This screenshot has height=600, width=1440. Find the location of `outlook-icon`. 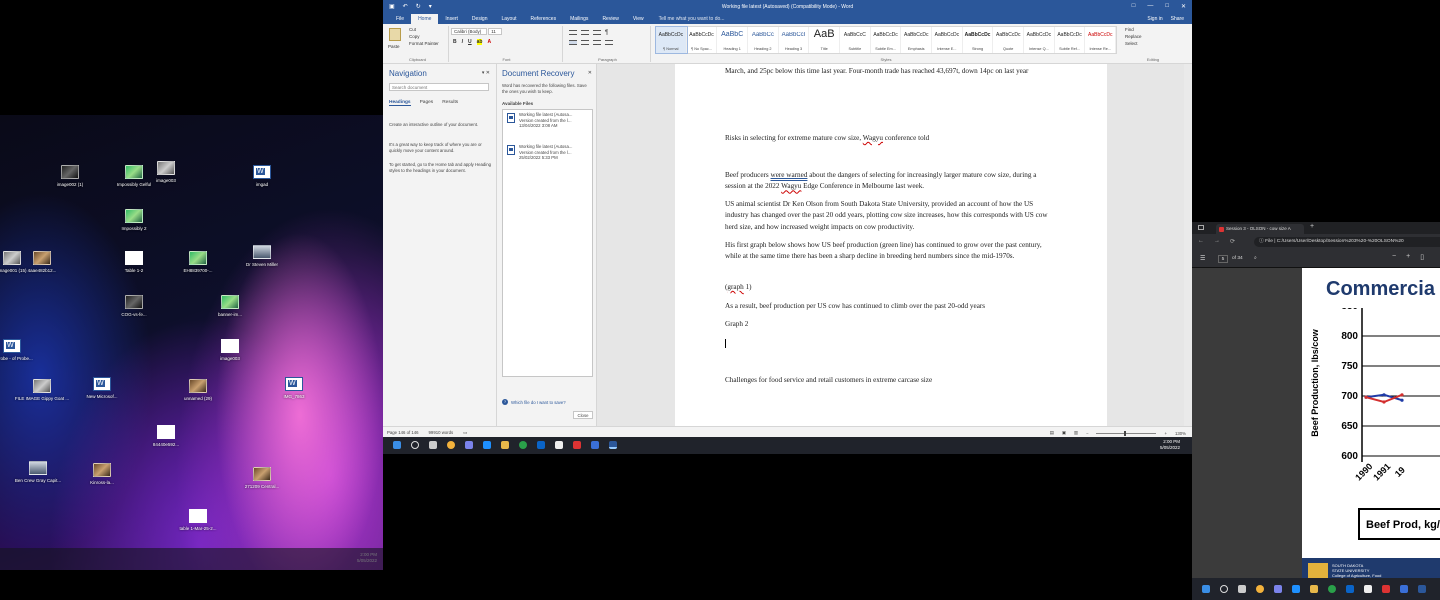

outlook-icon is located at coordinates (541, 445).